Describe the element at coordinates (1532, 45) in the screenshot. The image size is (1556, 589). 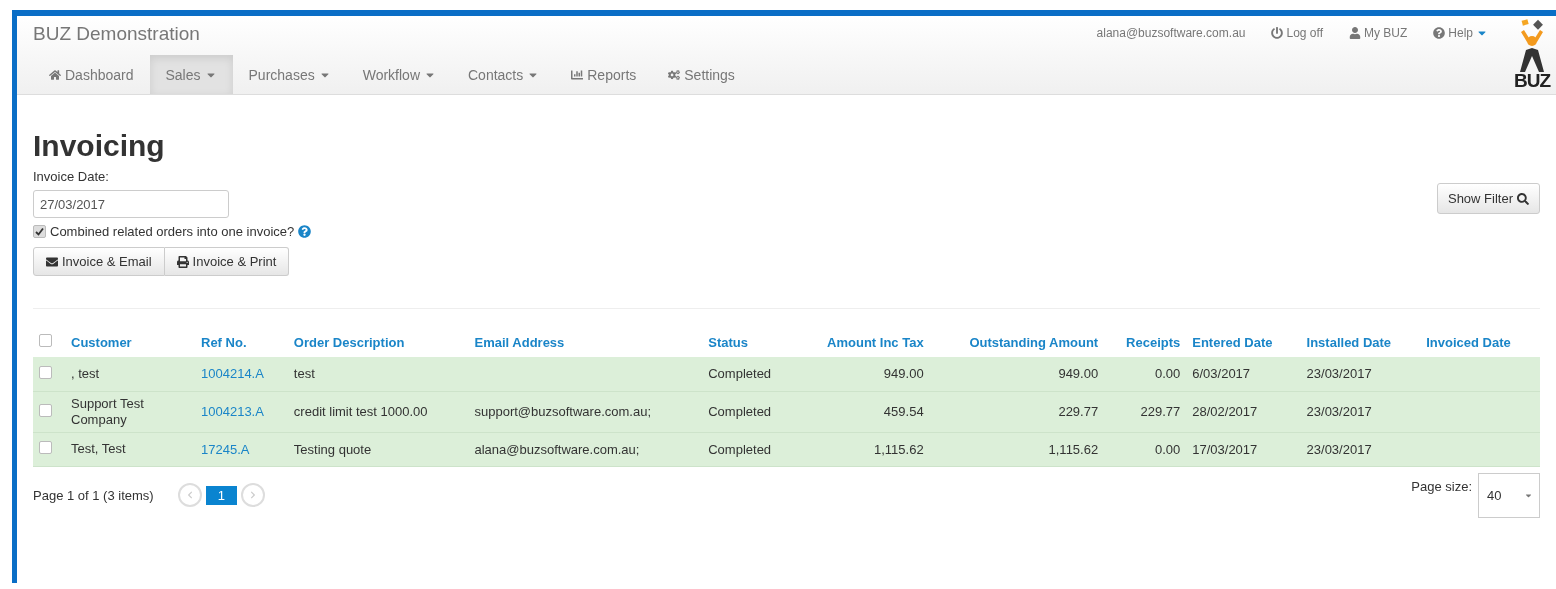
I see `logo-figure-icon` at that location.